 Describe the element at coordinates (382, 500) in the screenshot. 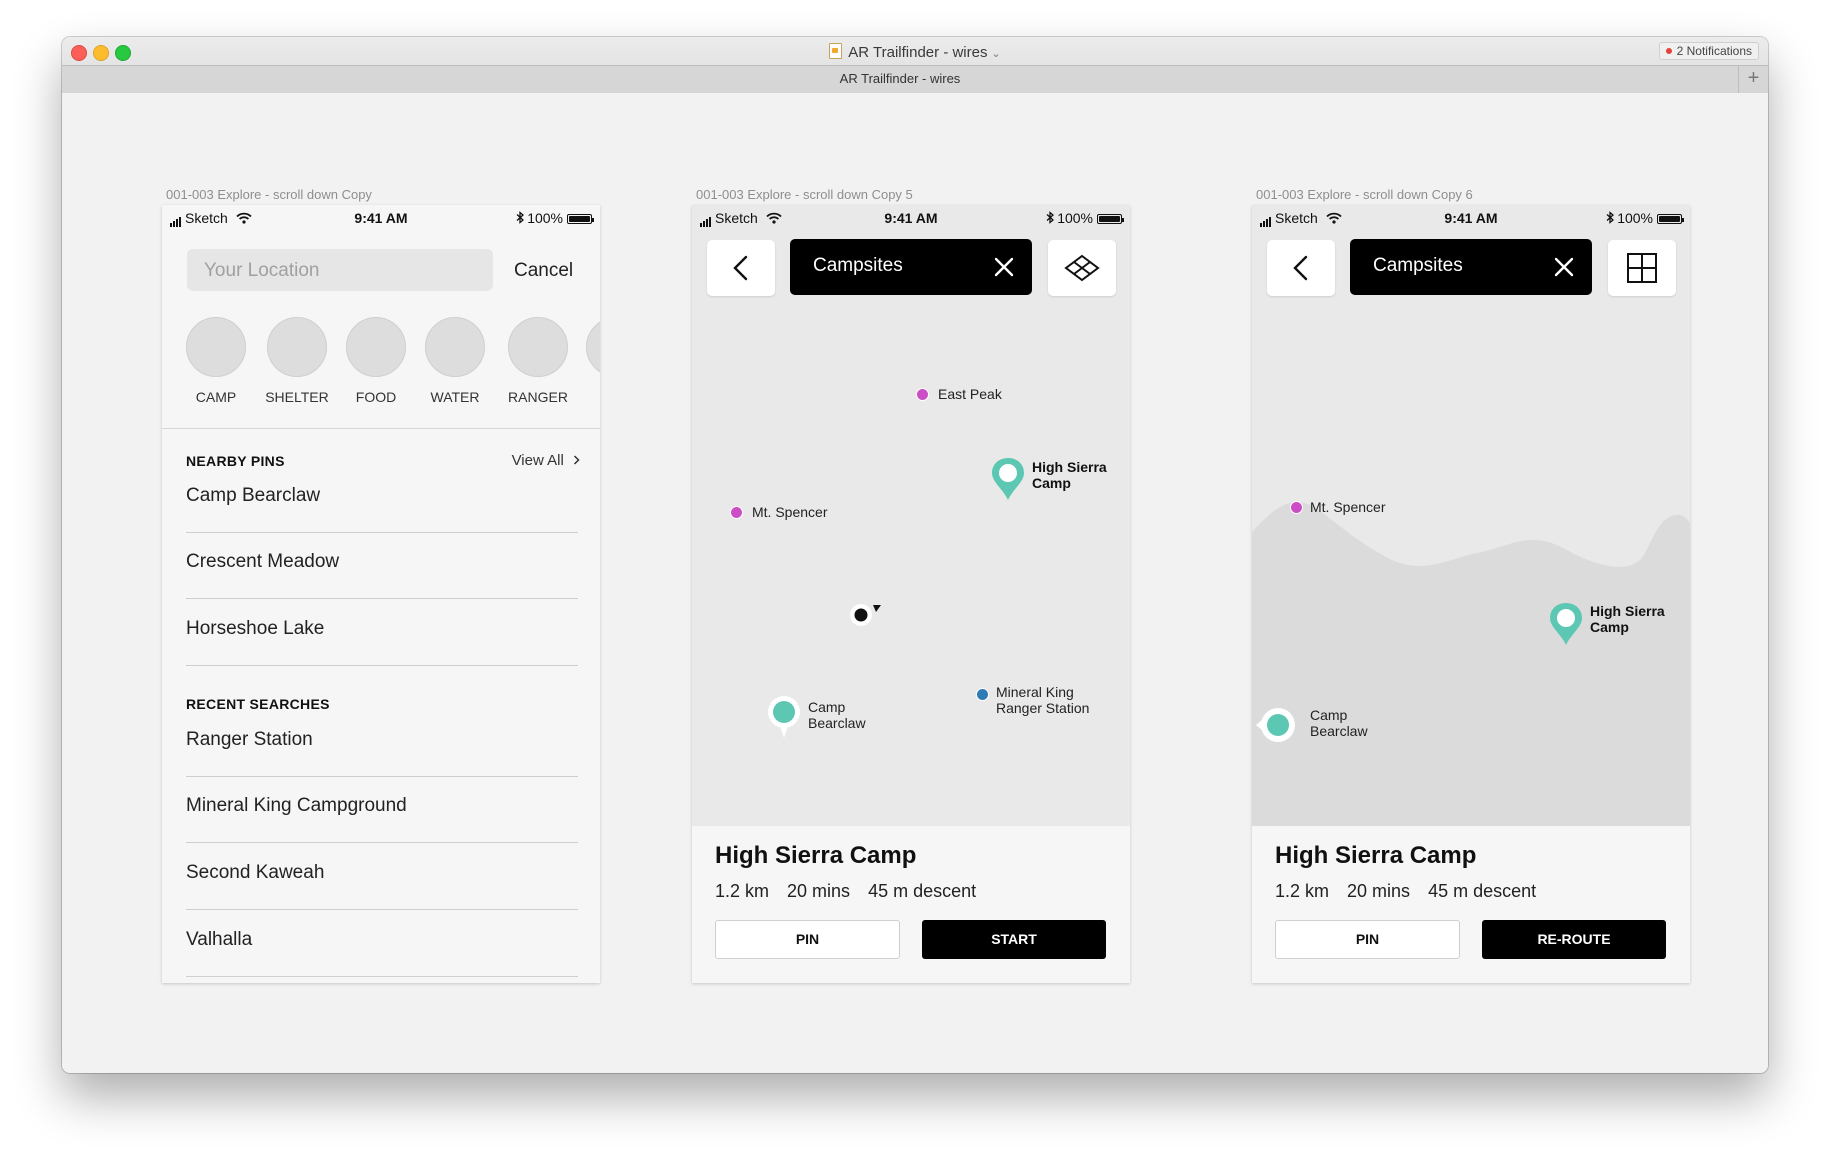

I see `list-item: Camp Bearclaw` at that location.